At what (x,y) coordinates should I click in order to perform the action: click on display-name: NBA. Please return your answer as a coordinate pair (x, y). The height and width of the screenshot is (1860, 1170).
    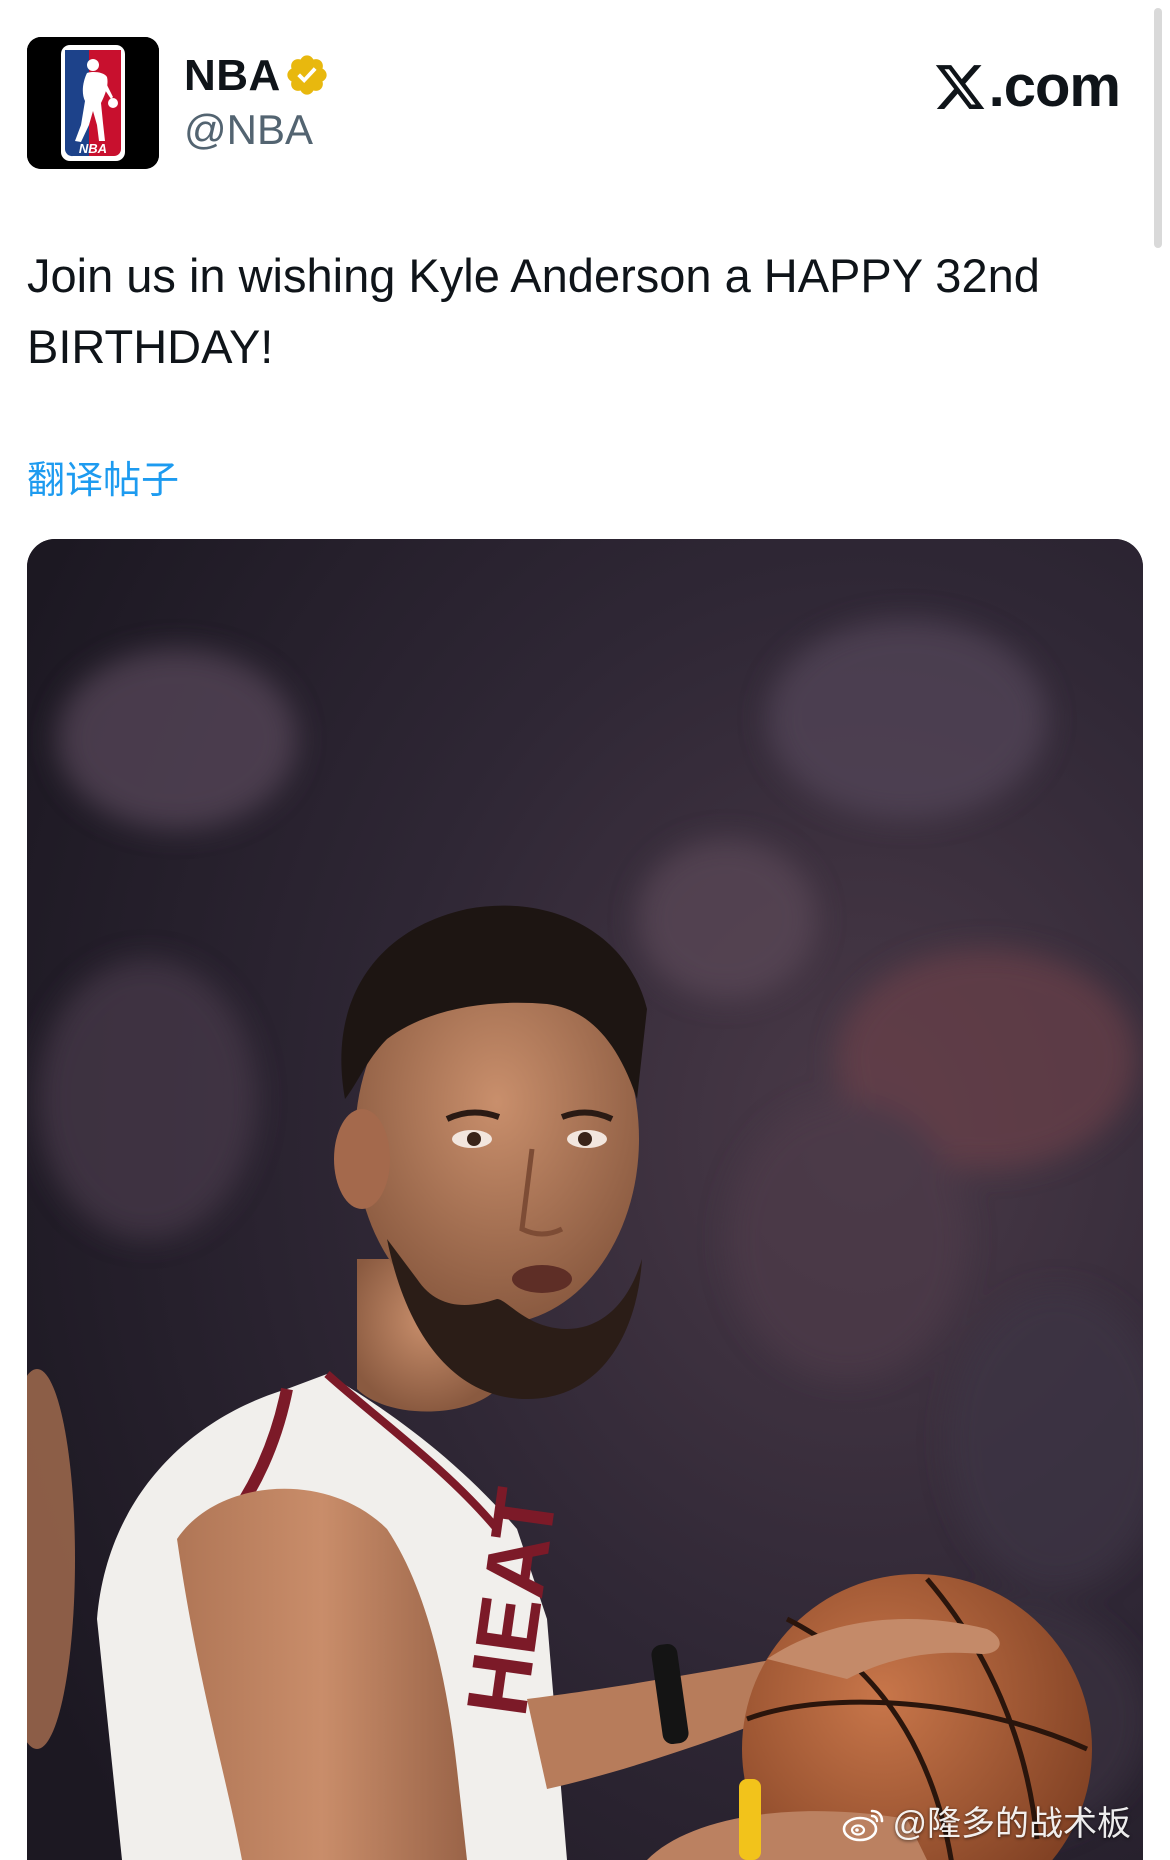
    Looking at the image, I should click on (232, 76).